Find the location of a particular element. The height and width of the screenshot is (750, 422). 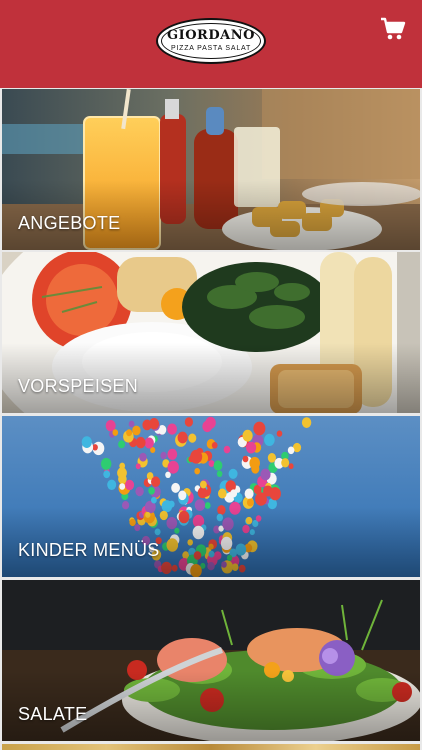

logo-tagline: PIZZA PASTA SALAT is located at coordinates (211, 48).